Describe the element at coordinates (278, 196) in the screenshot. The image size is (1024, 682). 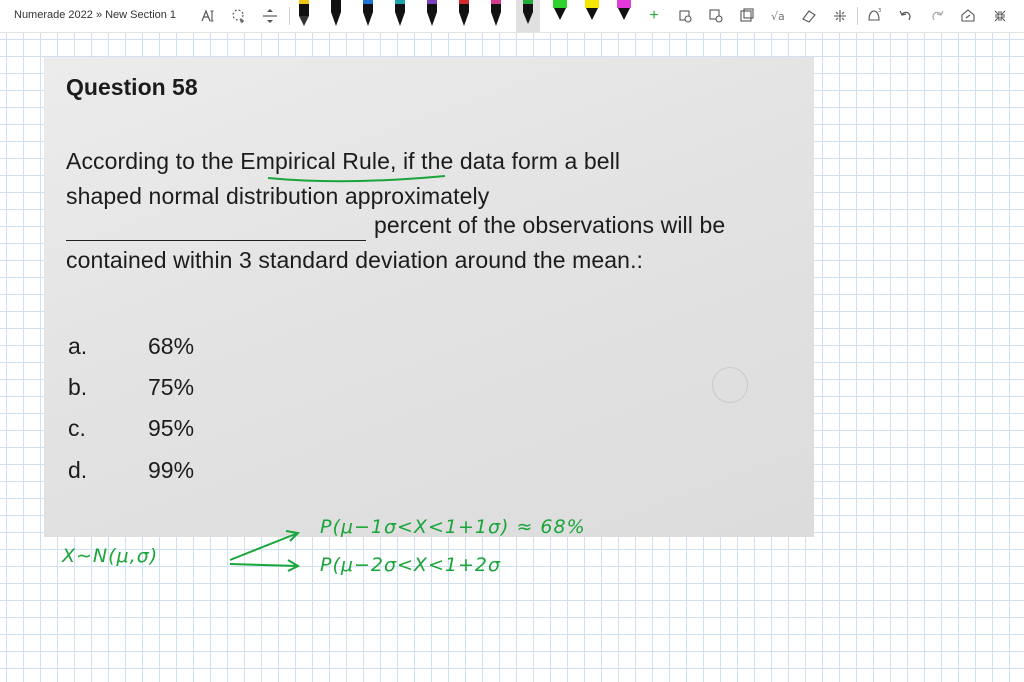
I see `question-line-2: shaped normal distribution approximately` at that location.